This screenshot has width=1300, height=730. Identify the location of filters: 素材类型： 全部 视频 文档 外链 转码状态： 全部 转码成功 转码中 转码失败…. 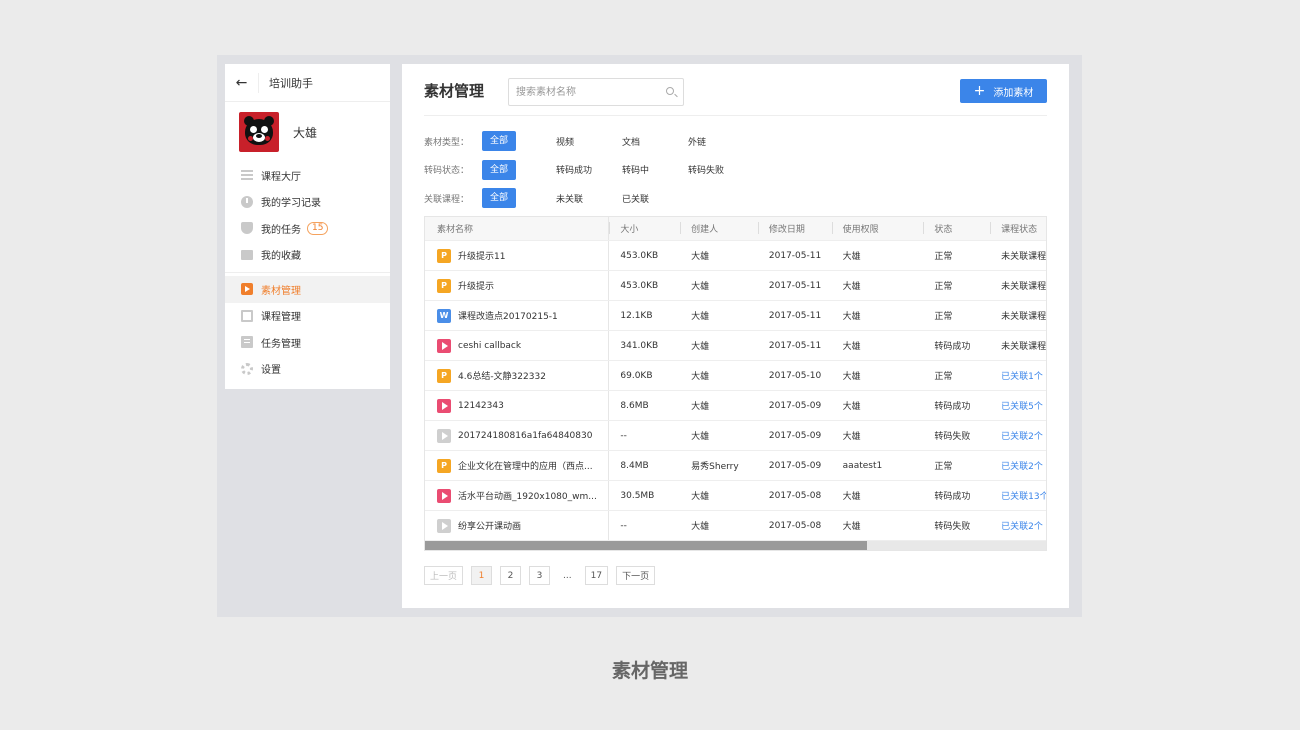
(589, 170).